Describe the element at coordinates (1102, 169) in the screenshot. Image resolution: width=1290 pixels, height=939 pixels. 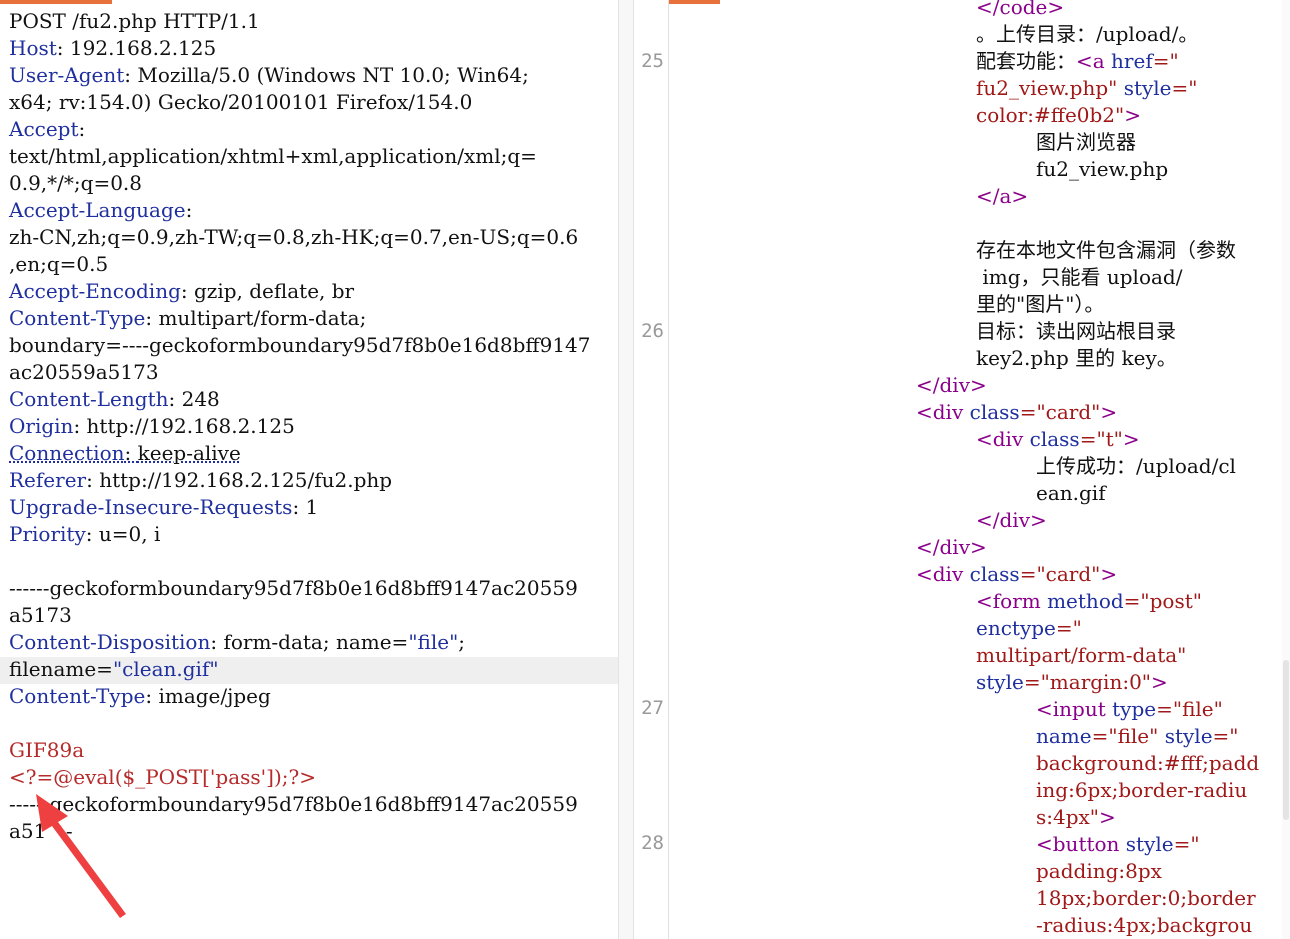
I see `viewer-file: fu2_view.php` at that location.